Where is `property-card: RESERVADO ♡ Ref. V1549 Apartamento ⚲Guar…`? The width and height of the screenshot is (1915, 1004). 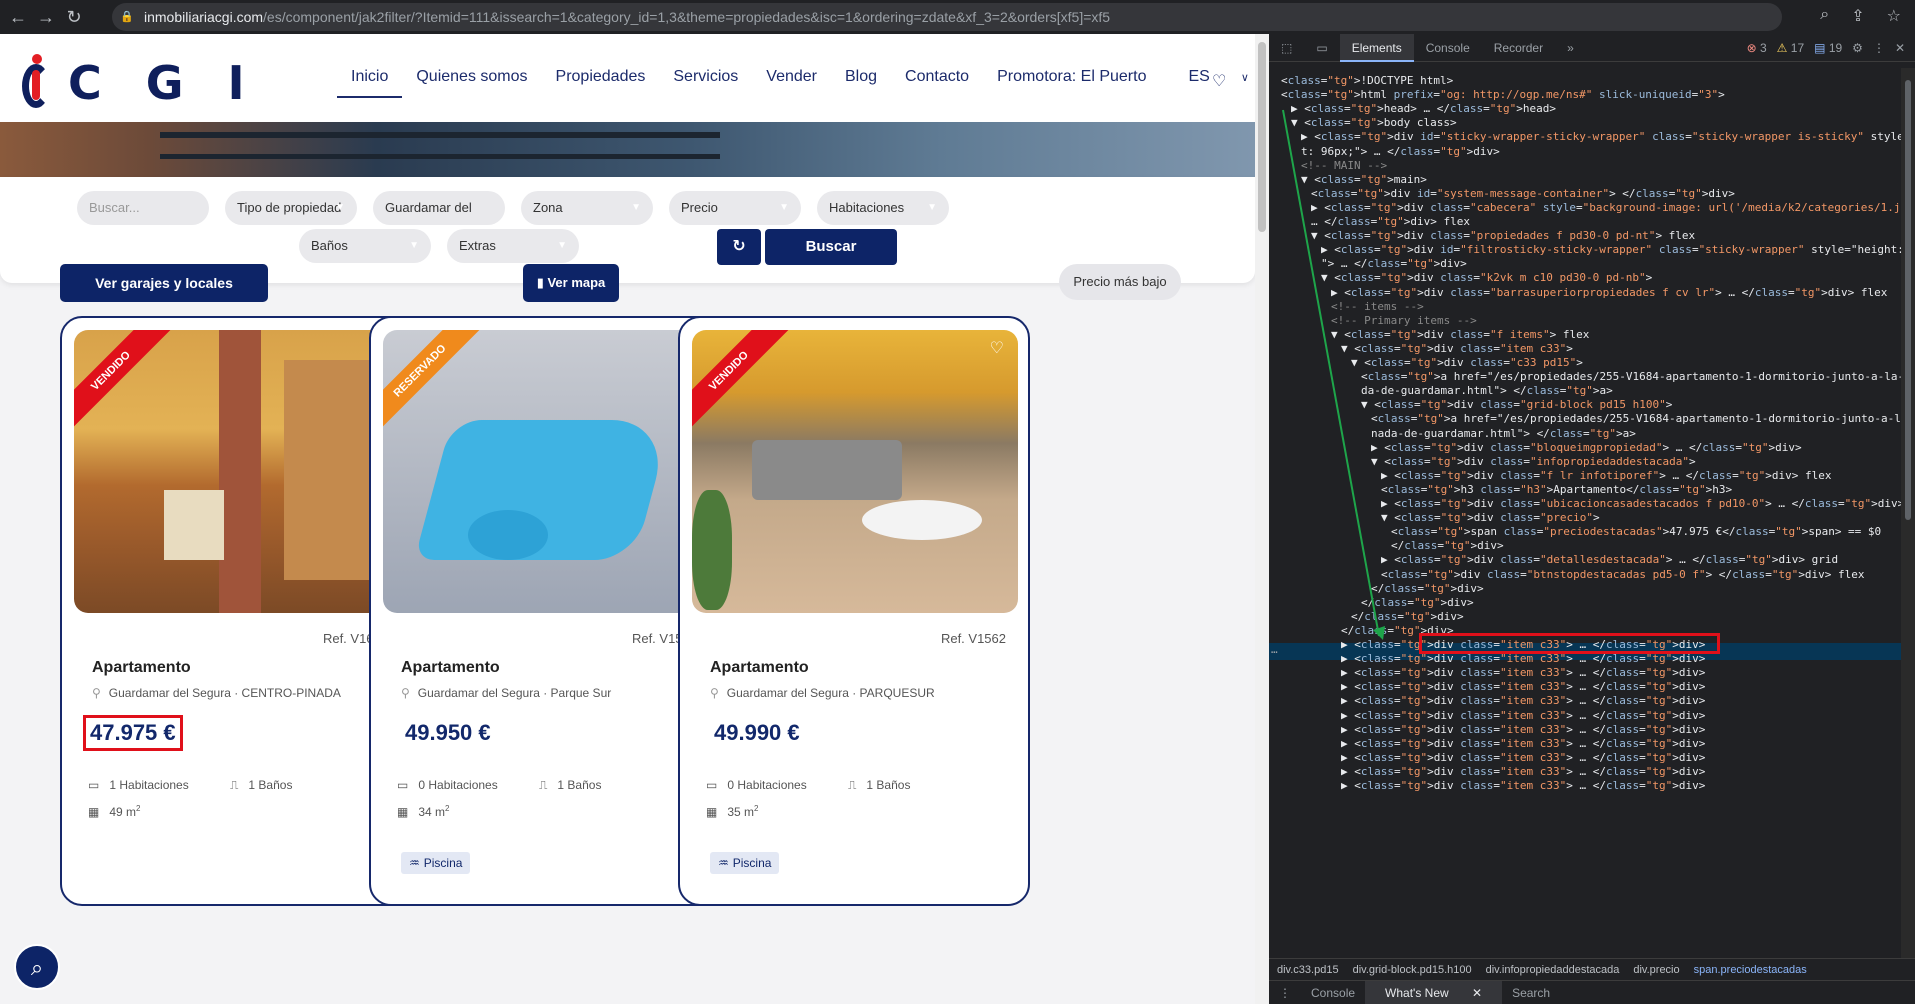 property-card: RESERVADO ♡ Ref. V1549 Apartamento ⚲Guar… is located at coordinates (545, 611).